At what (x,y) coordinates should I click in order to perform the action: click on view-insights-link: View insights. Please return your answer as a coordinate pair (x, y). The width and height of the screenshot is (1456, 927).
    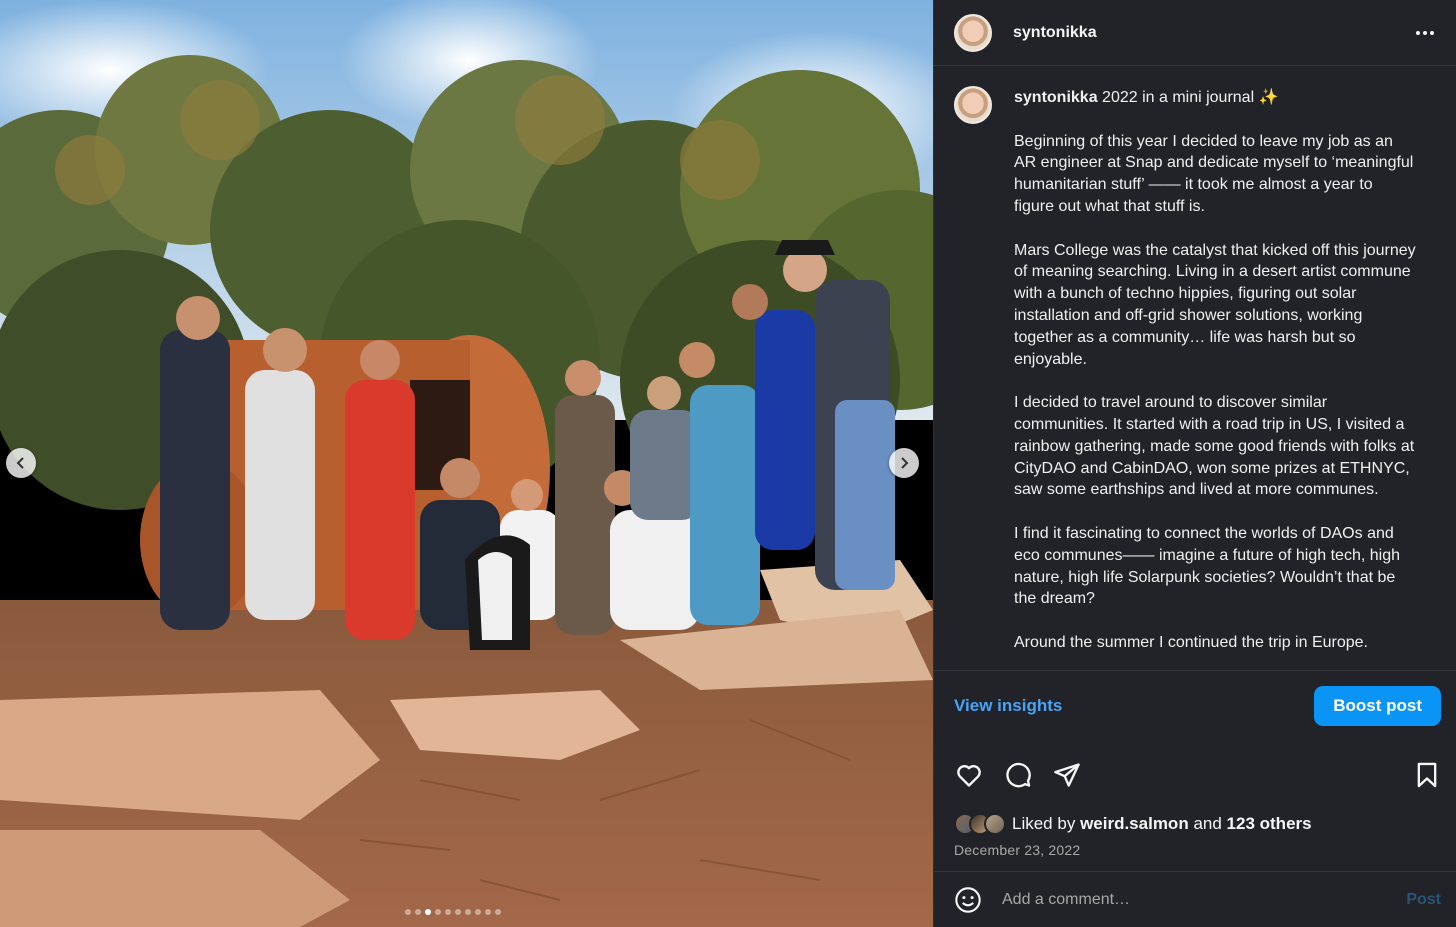
    Looking at the image, I should click on (1008, 706).